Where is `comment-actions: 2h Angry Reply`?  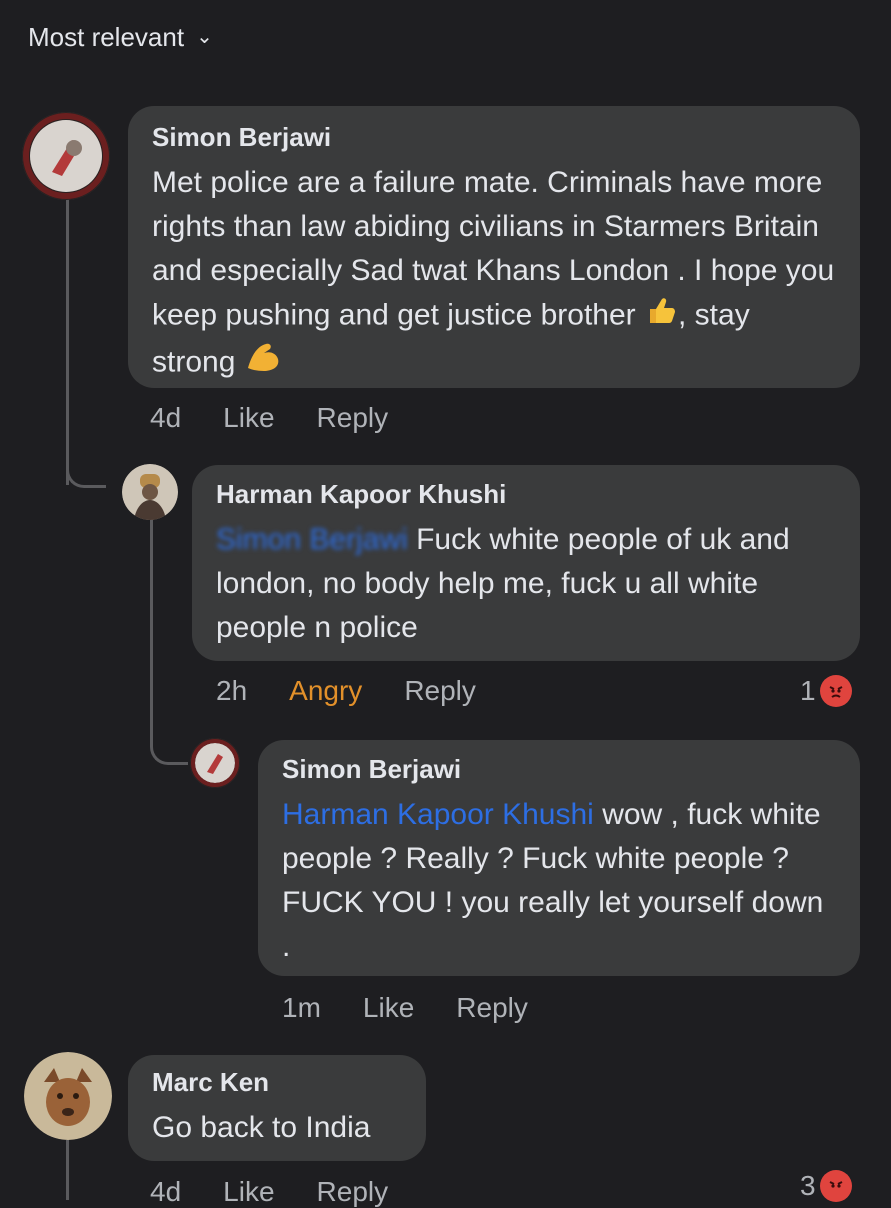
comment-actions: 2h Angry Reply is located at coordinates (346, 691).